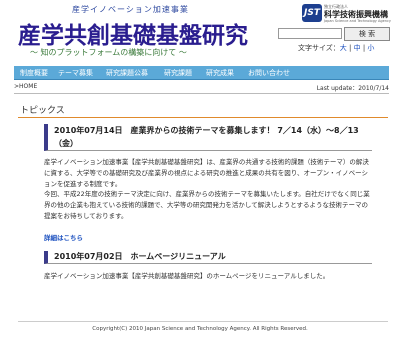  I want to click on jst-logo-mark: JST, so click(312, 13).